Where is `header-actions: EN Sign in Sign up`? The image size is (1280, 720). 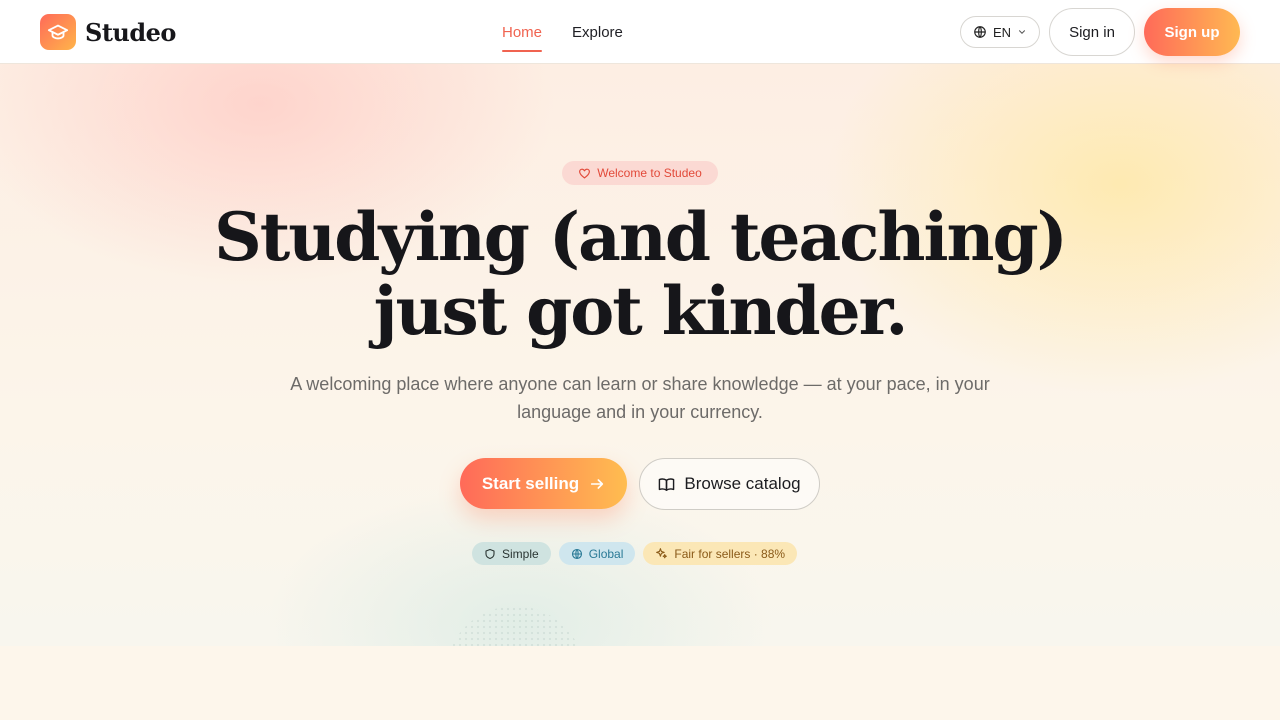
header-actions: EN Sign in Sign up is located at coordinates (1099, 32).